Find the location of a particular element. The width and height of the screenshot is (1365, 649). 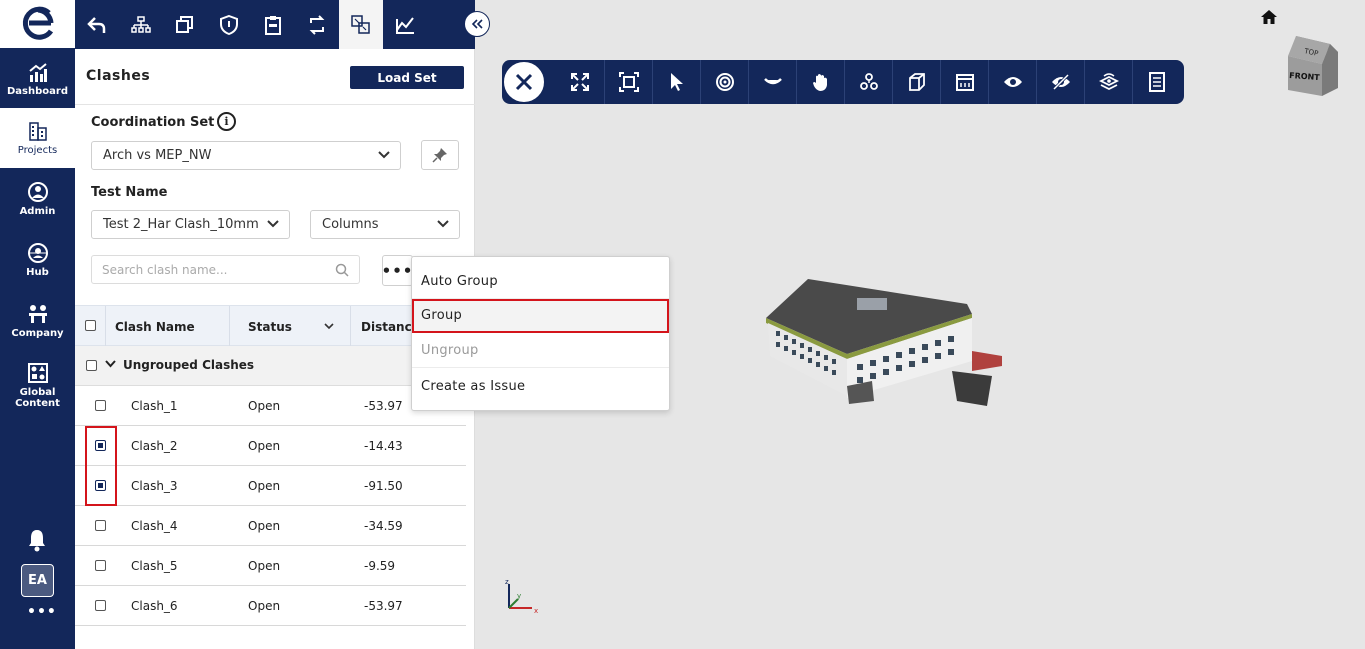

row-clash-name: Clash_1 is located at coordinates (154, 406).